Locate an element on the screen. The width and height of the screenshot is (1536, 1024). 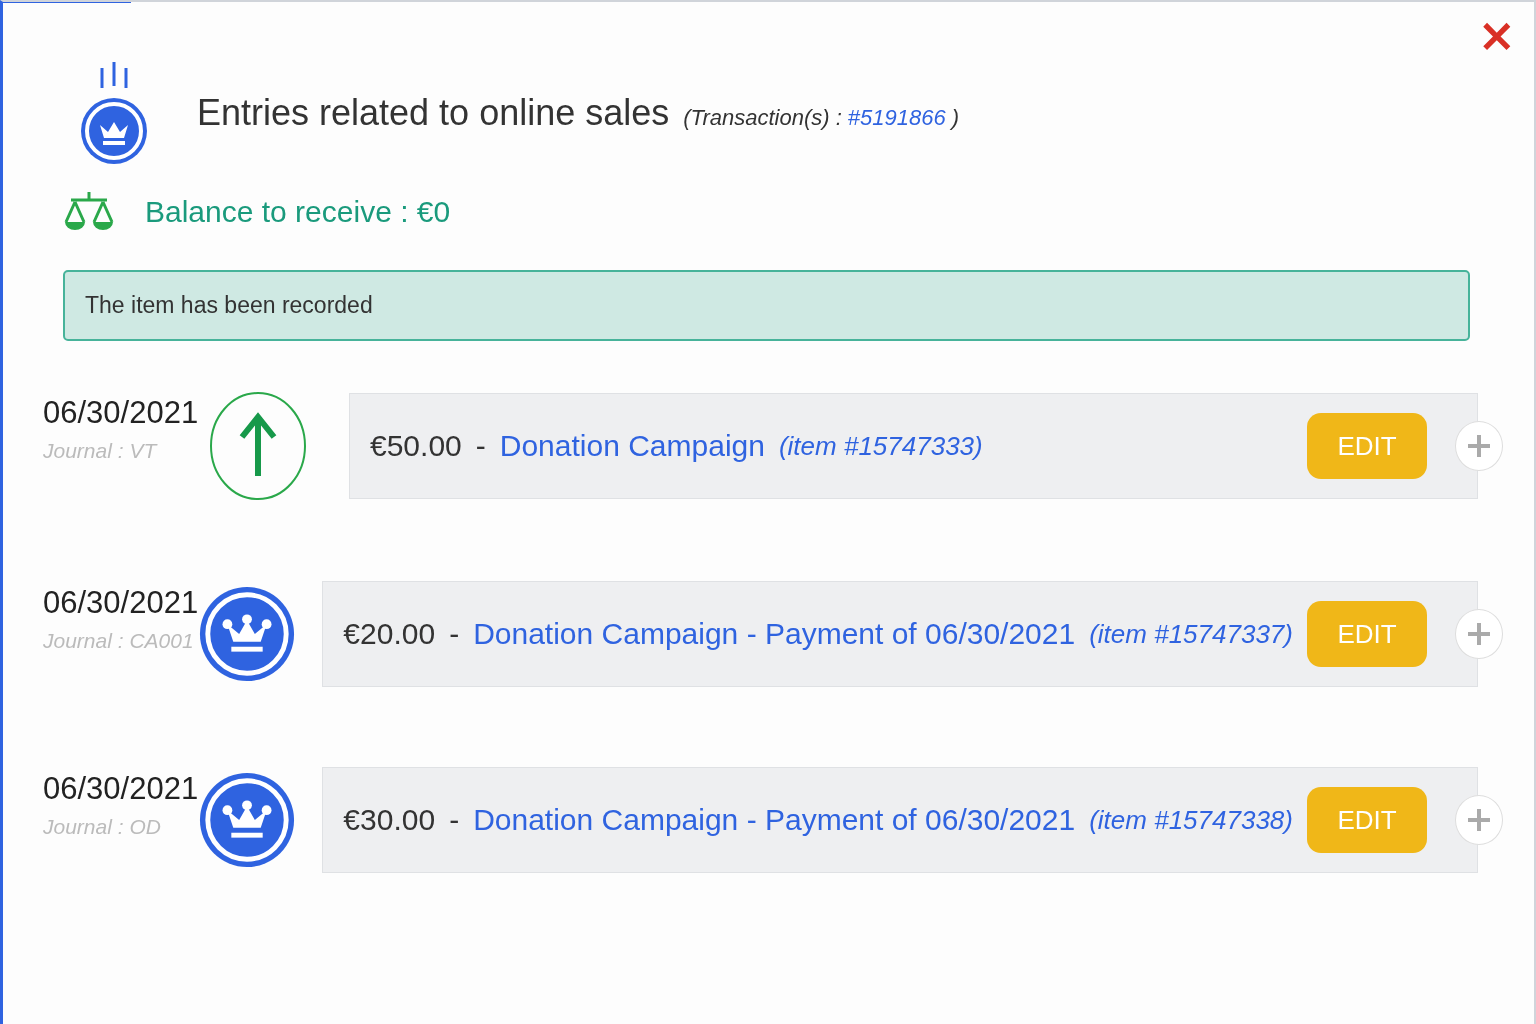
entry-amount: €30.00 is located at coordinates (389, 820).